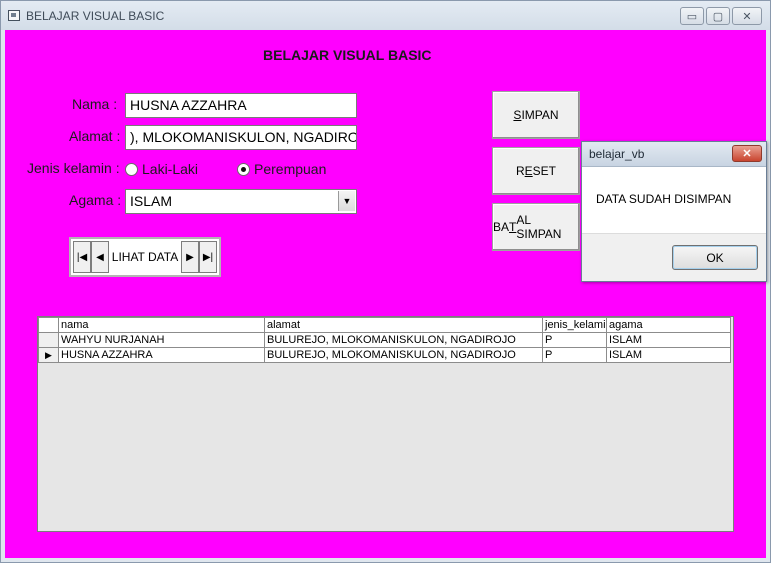 The image size is (771, 563). What do you see at coordinates (95, 136) in the screenshot?
I see `alamat-label: Alamat :` at bounding box center [95, 136].